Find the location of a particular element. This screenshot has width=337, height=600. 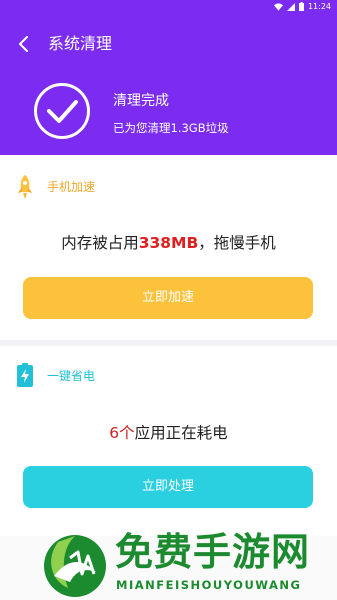

speedup-section-label: 手机加速 is located at coordinates (71, 187).